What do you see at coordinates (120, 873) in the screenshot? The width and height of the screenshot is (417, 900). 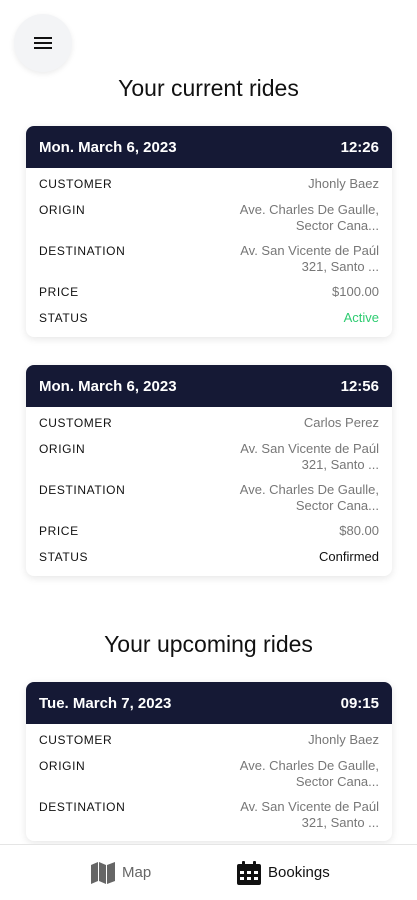 I see `nav-map: Map` at bounding box center [120, 873].